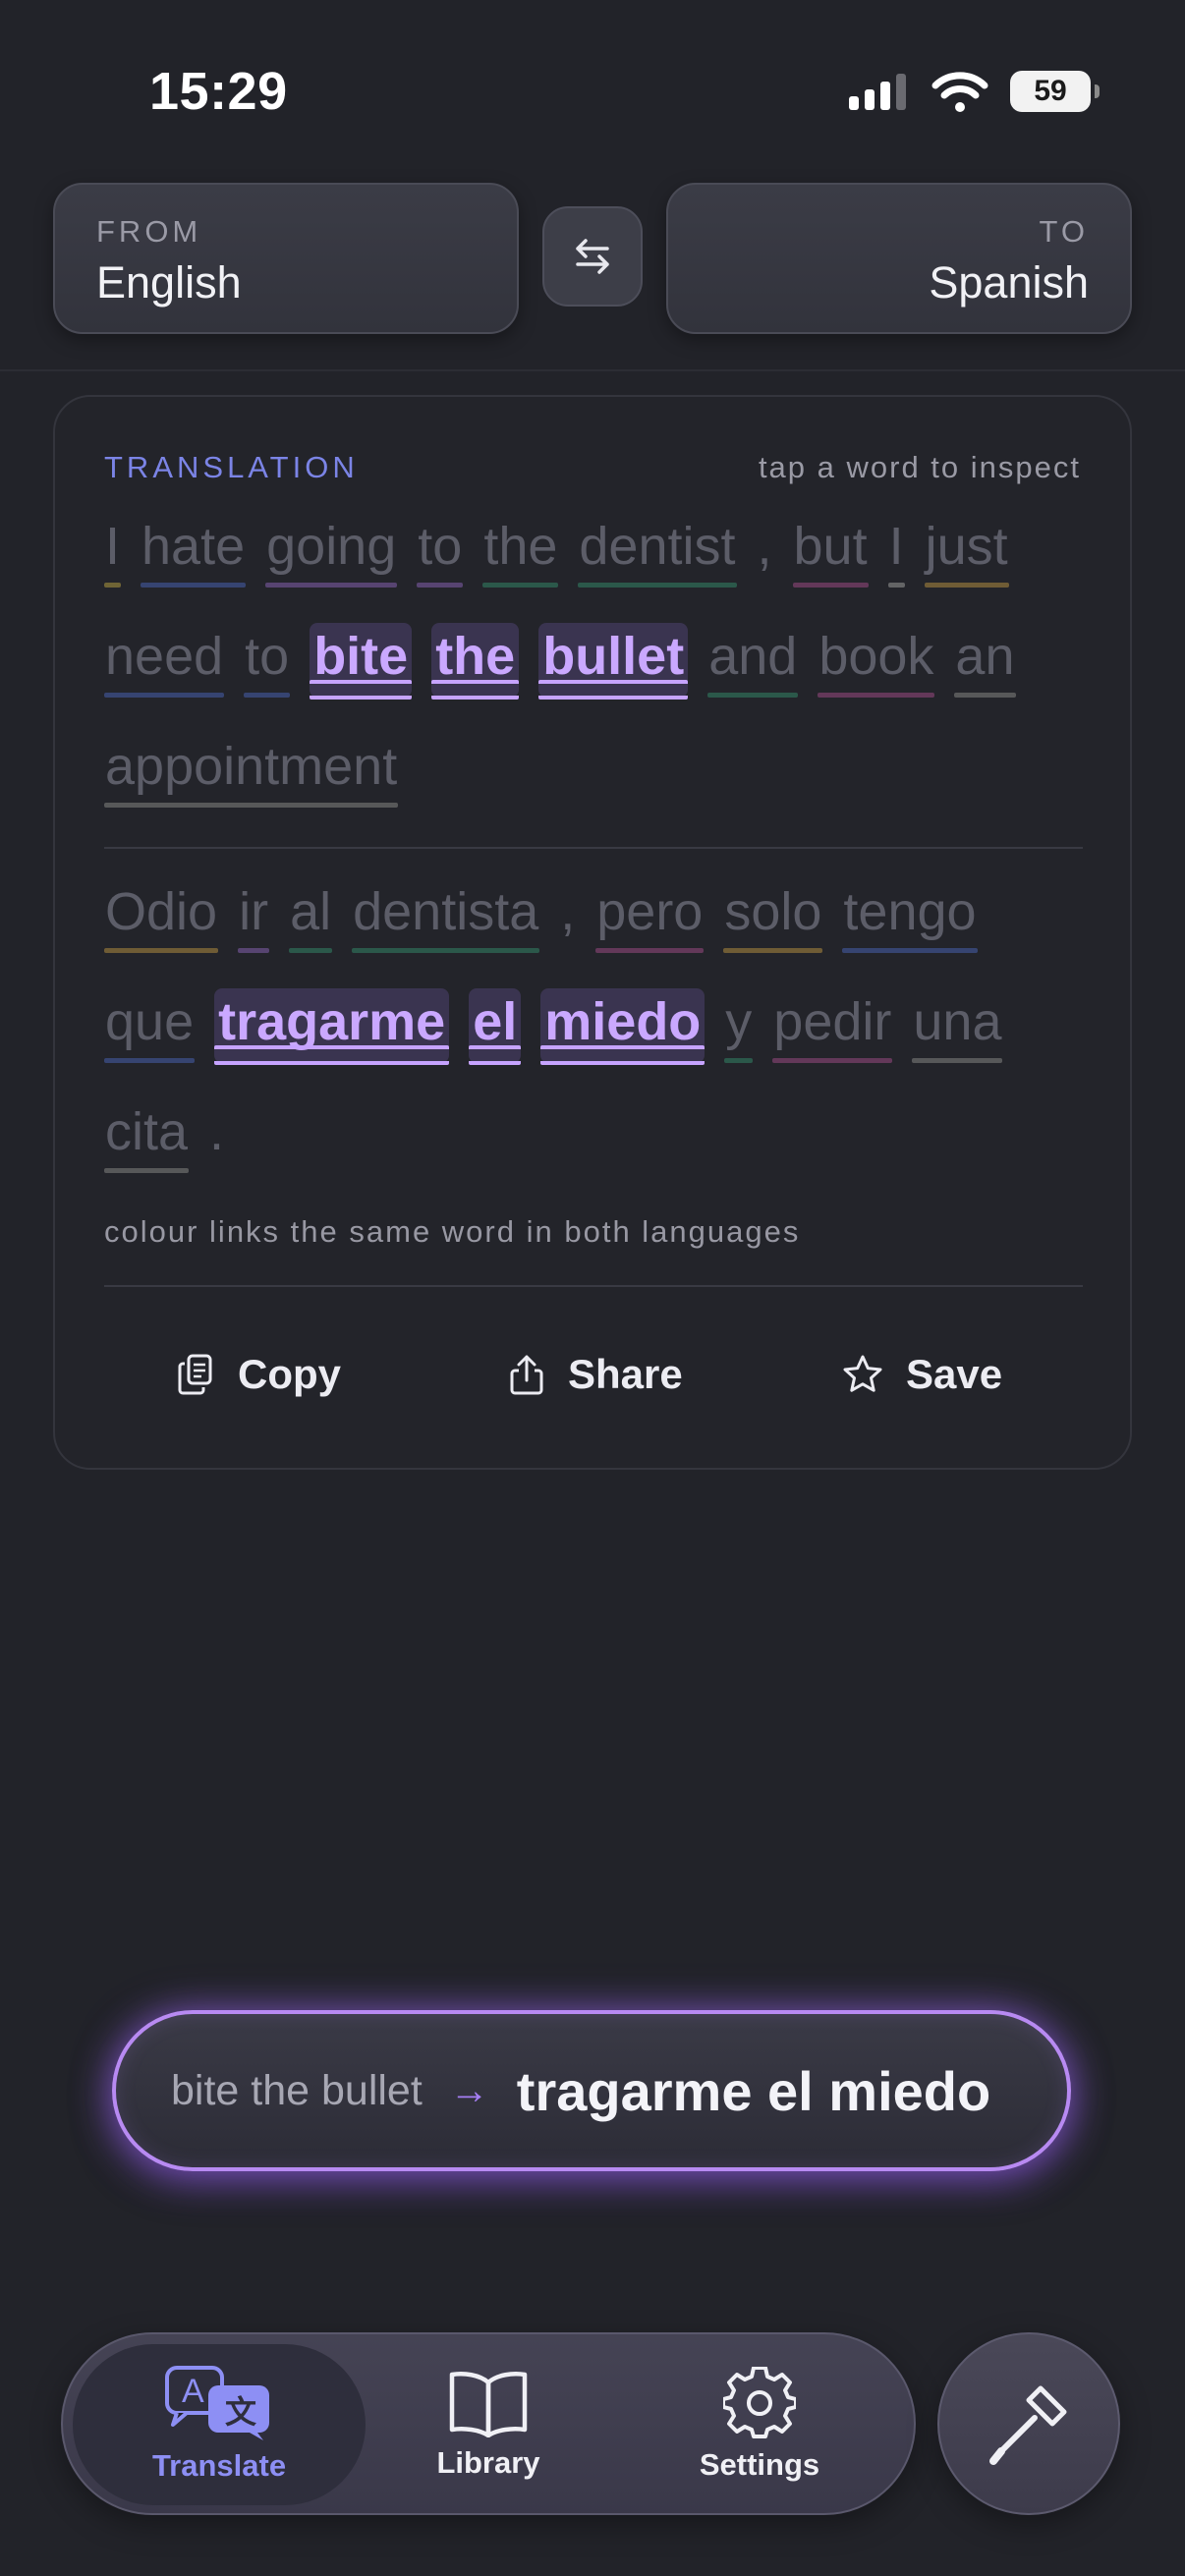 This screenshot has height=2576, width=1185. Describe the element at coordinates (592, 370) in the screenshot. I see `header-divider` at that location.